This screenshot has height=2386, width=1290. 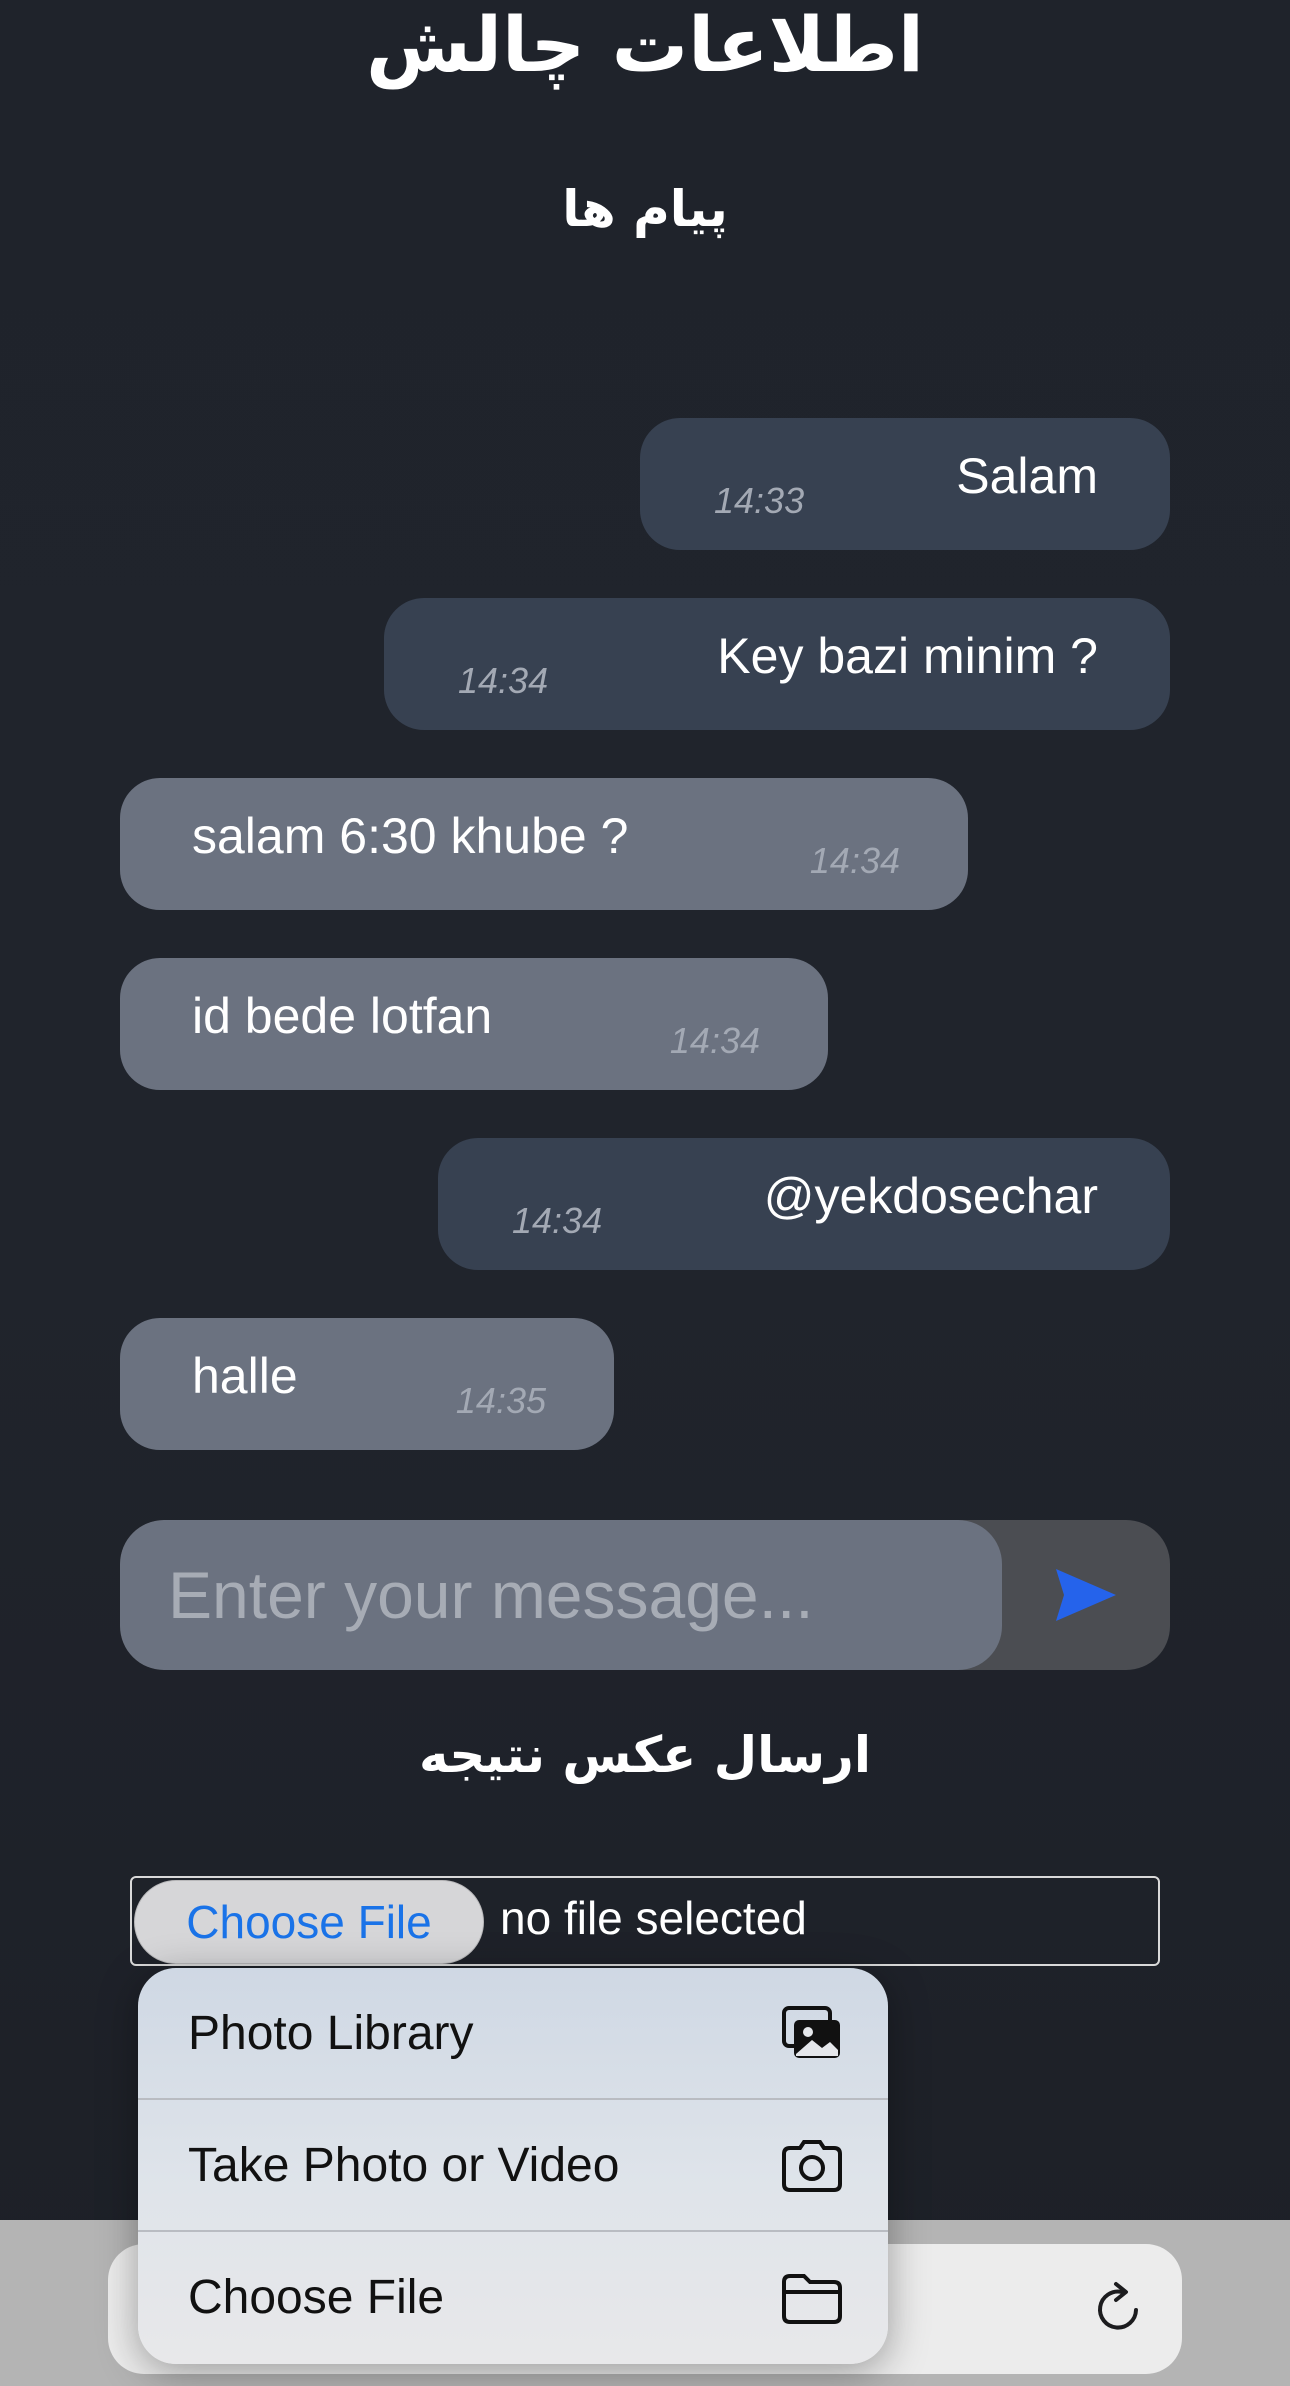 What do you see at coordinates (404, 2165) in the screenshot?
I see `menu-item-label: Take Photo or Video` at bounding box center [404, 2165].